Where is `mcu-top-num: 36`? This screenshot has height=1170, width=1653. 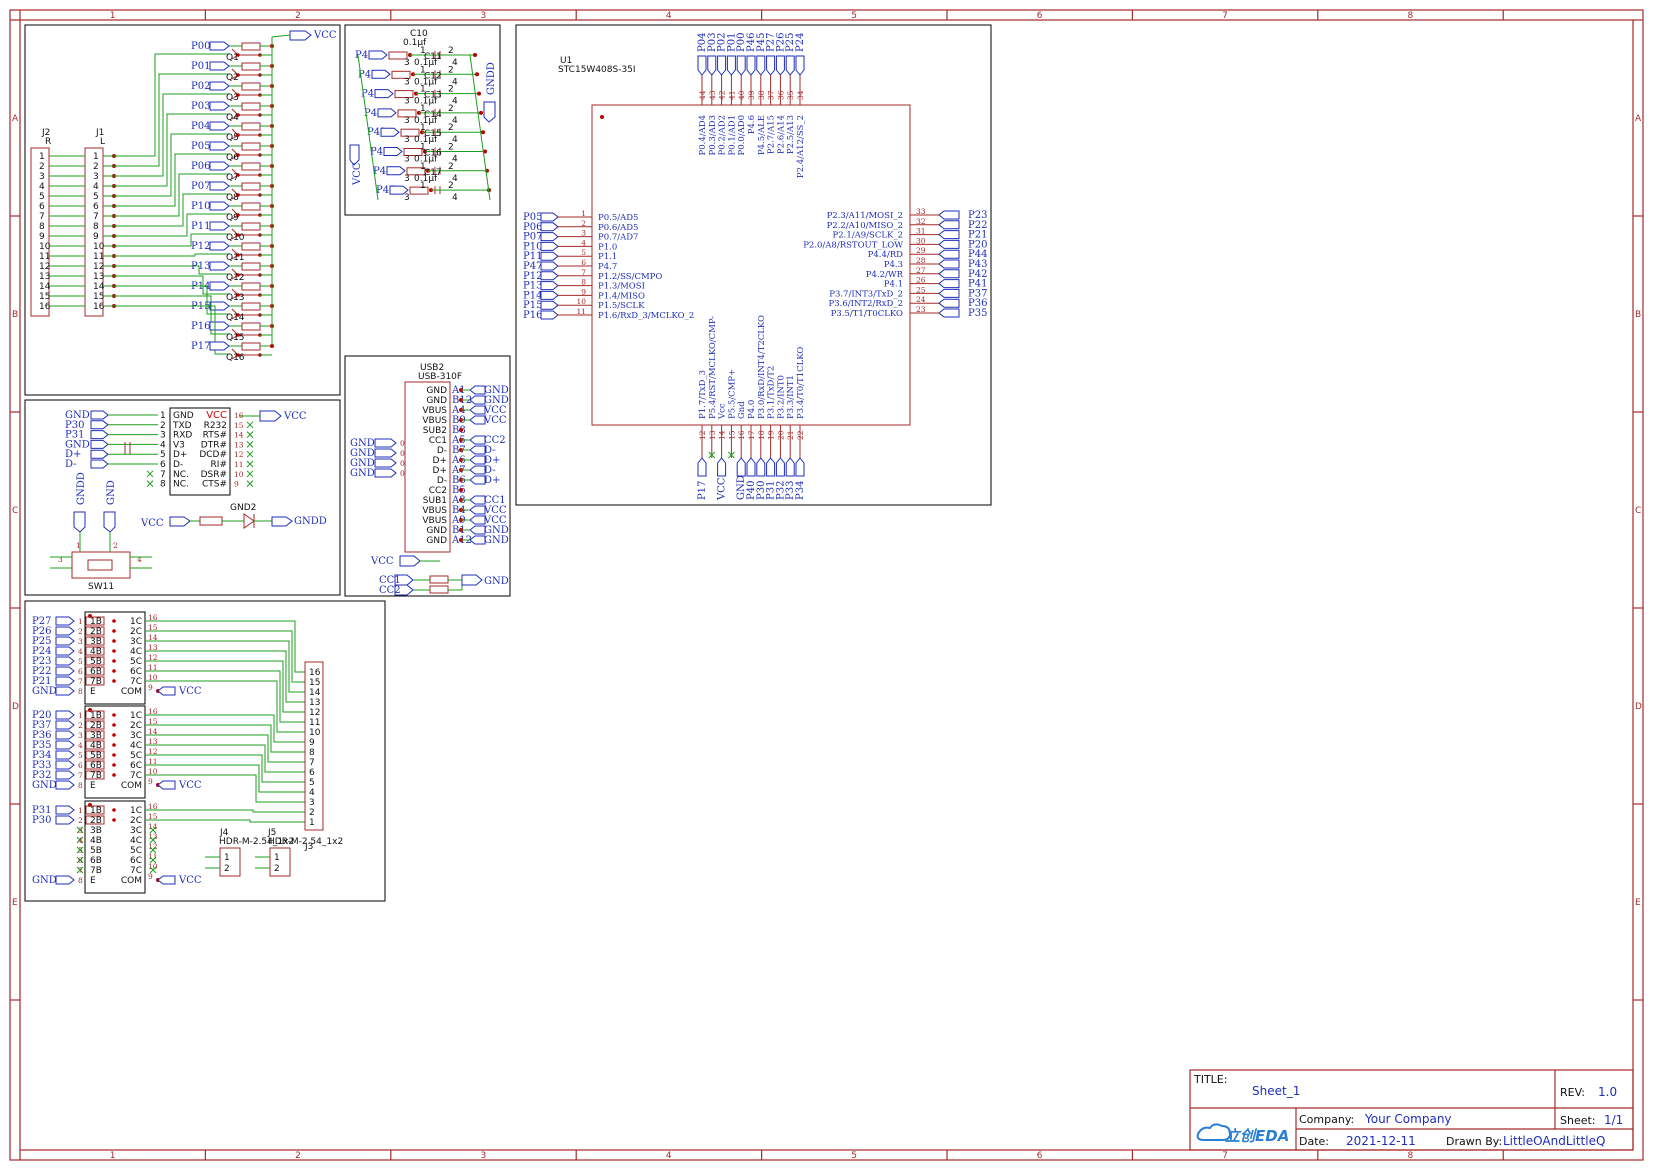
mcu-top-num: 36 is located at coordinates (780, 95).